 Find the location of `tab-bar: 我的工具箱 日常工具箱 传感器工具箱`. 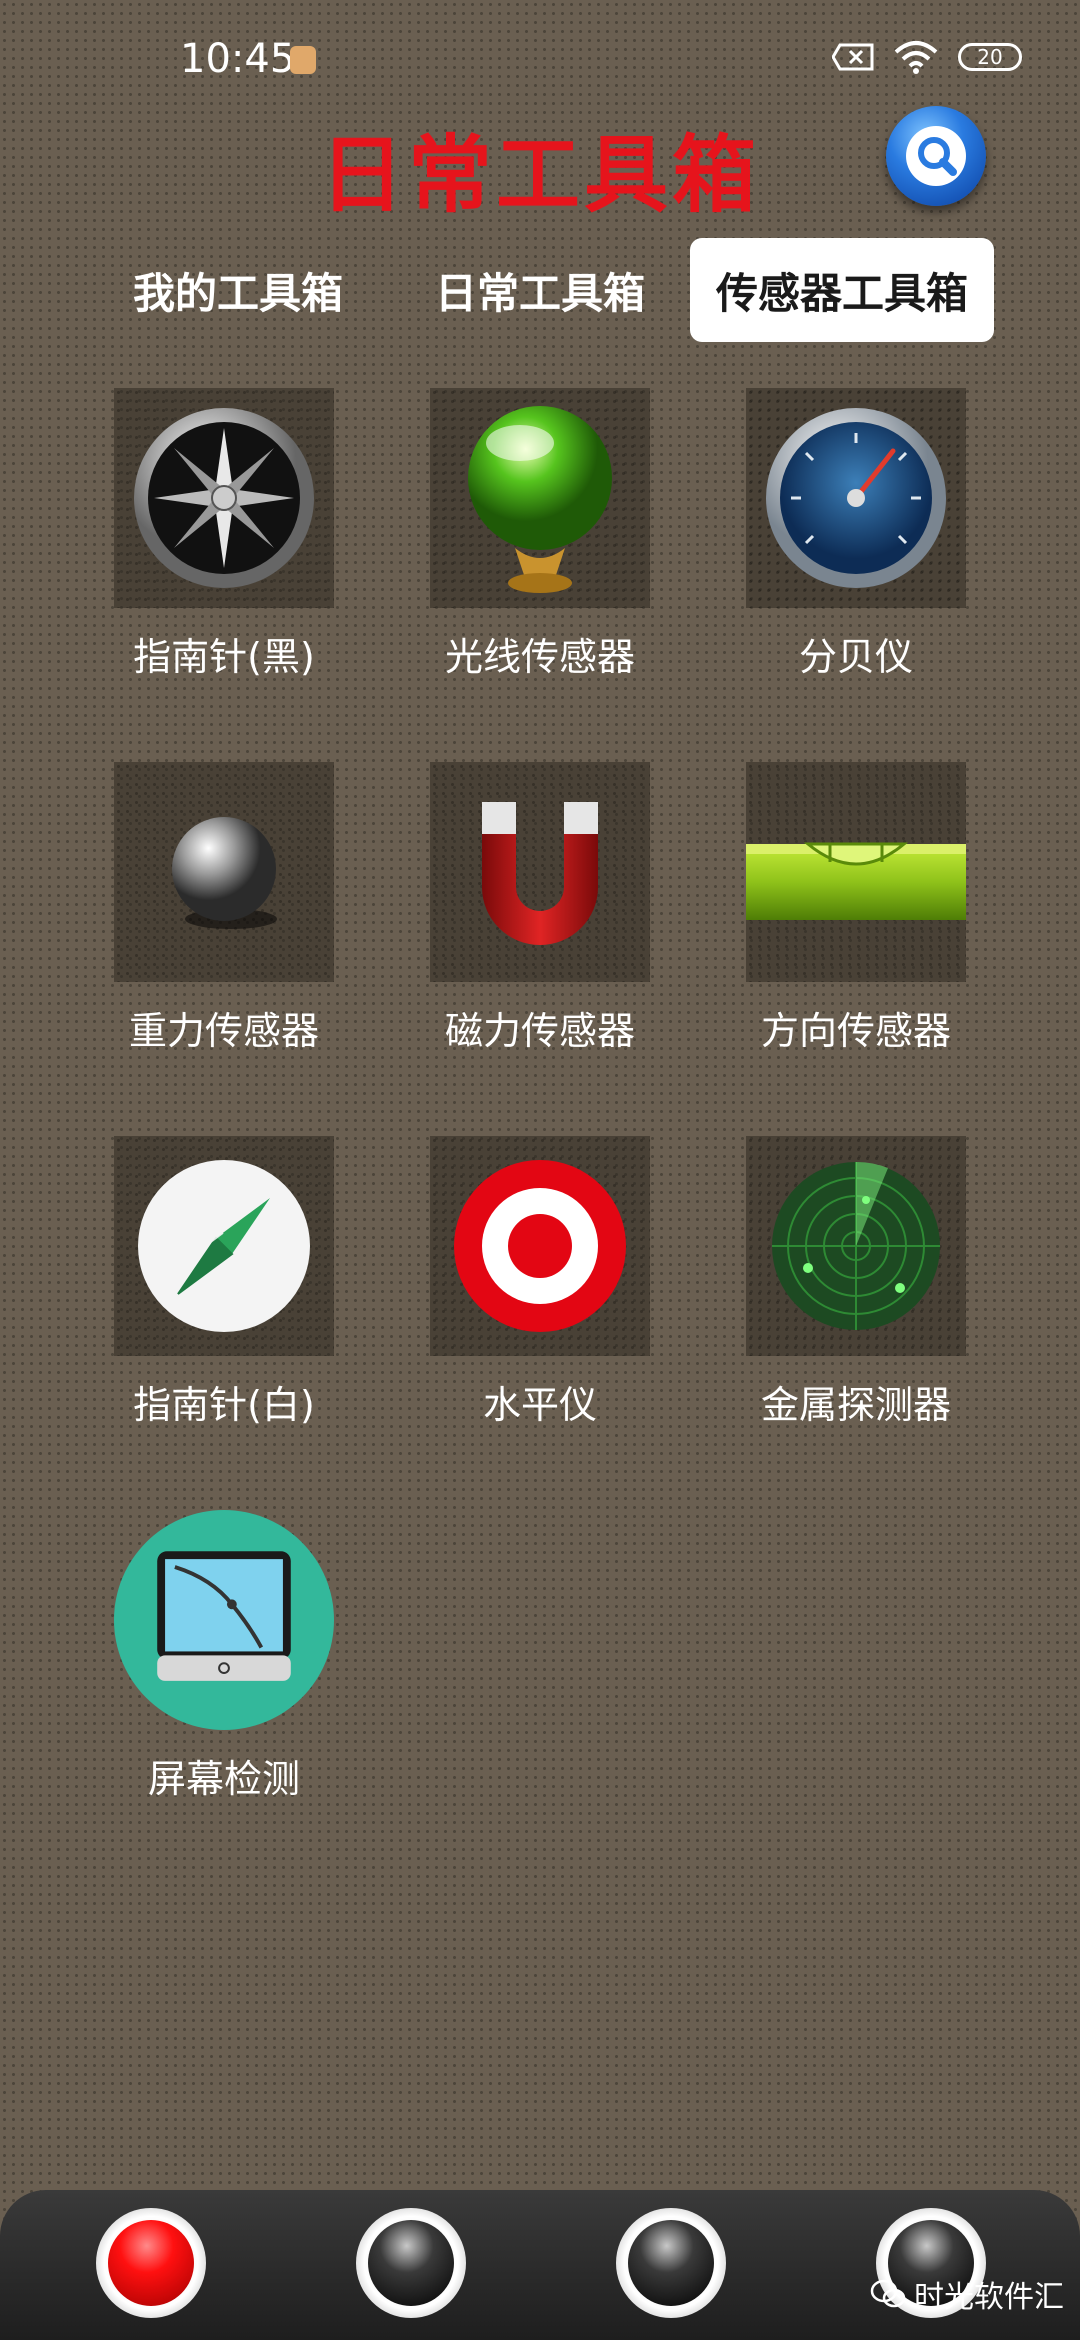

tab-bar: 我的工具箱 日常工具箱 传感器工具箱 is located at coordinates (540, 290).